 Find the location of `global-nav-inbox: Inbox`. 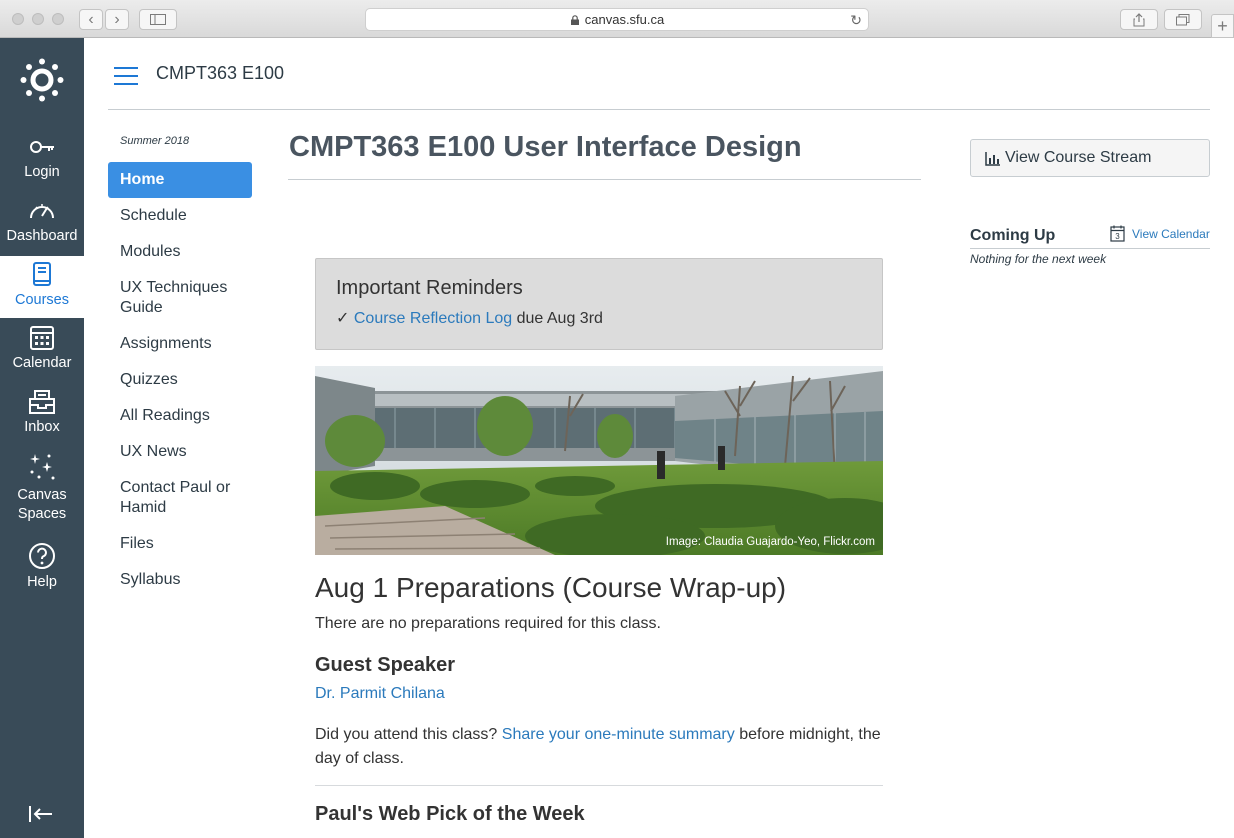

global-nav-inbox: Inbox is located at coordinates (42, 414).